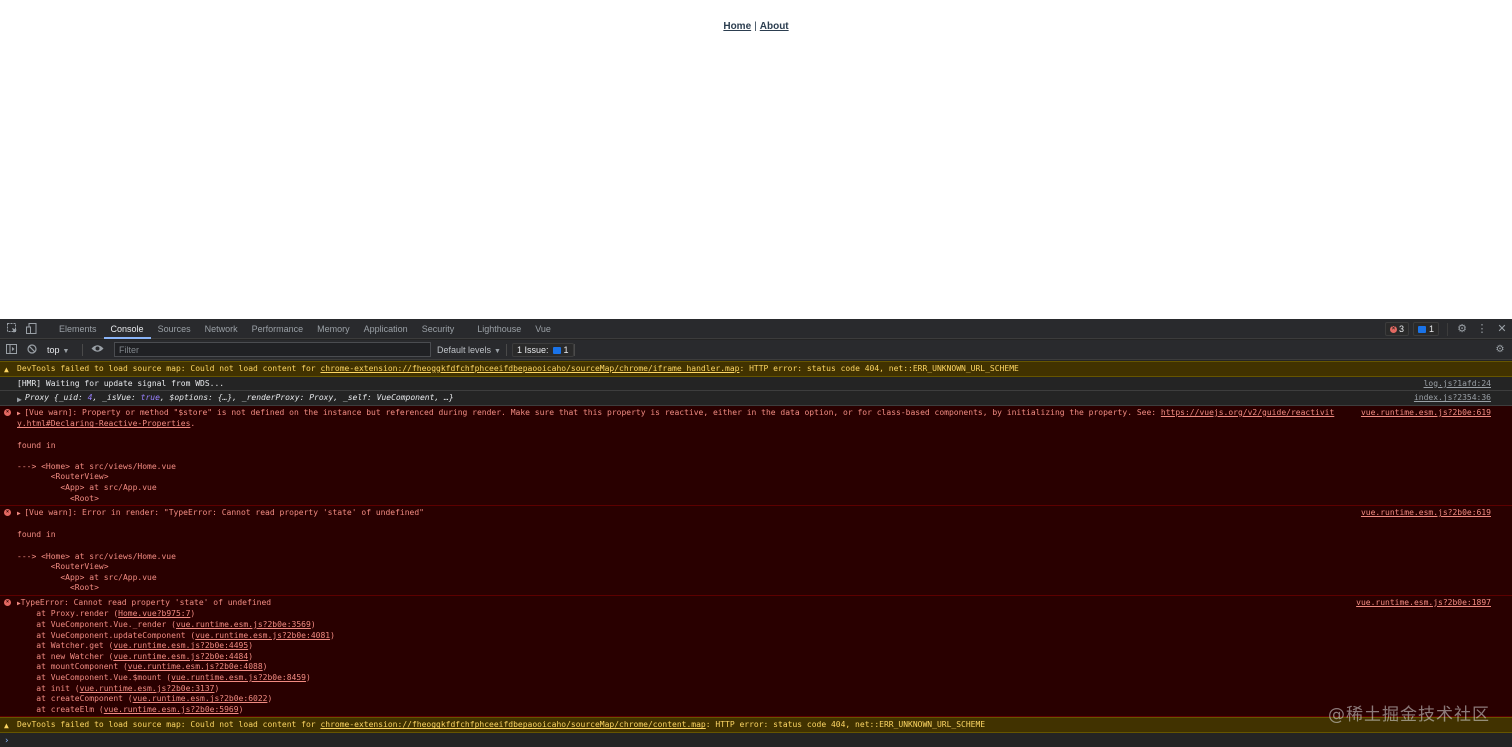 This screenshot has height=747, width=1512. I want to click on message-icon, so click(1421, 329).